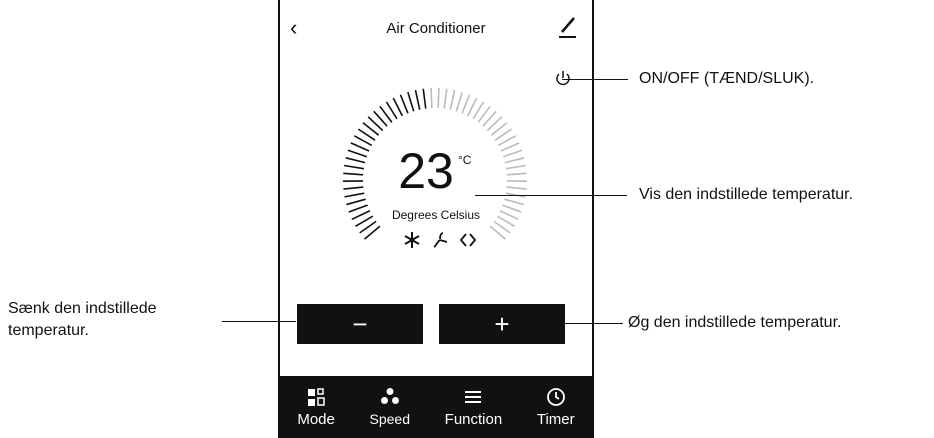  I want to click on mode-icon, so click(316, 396).